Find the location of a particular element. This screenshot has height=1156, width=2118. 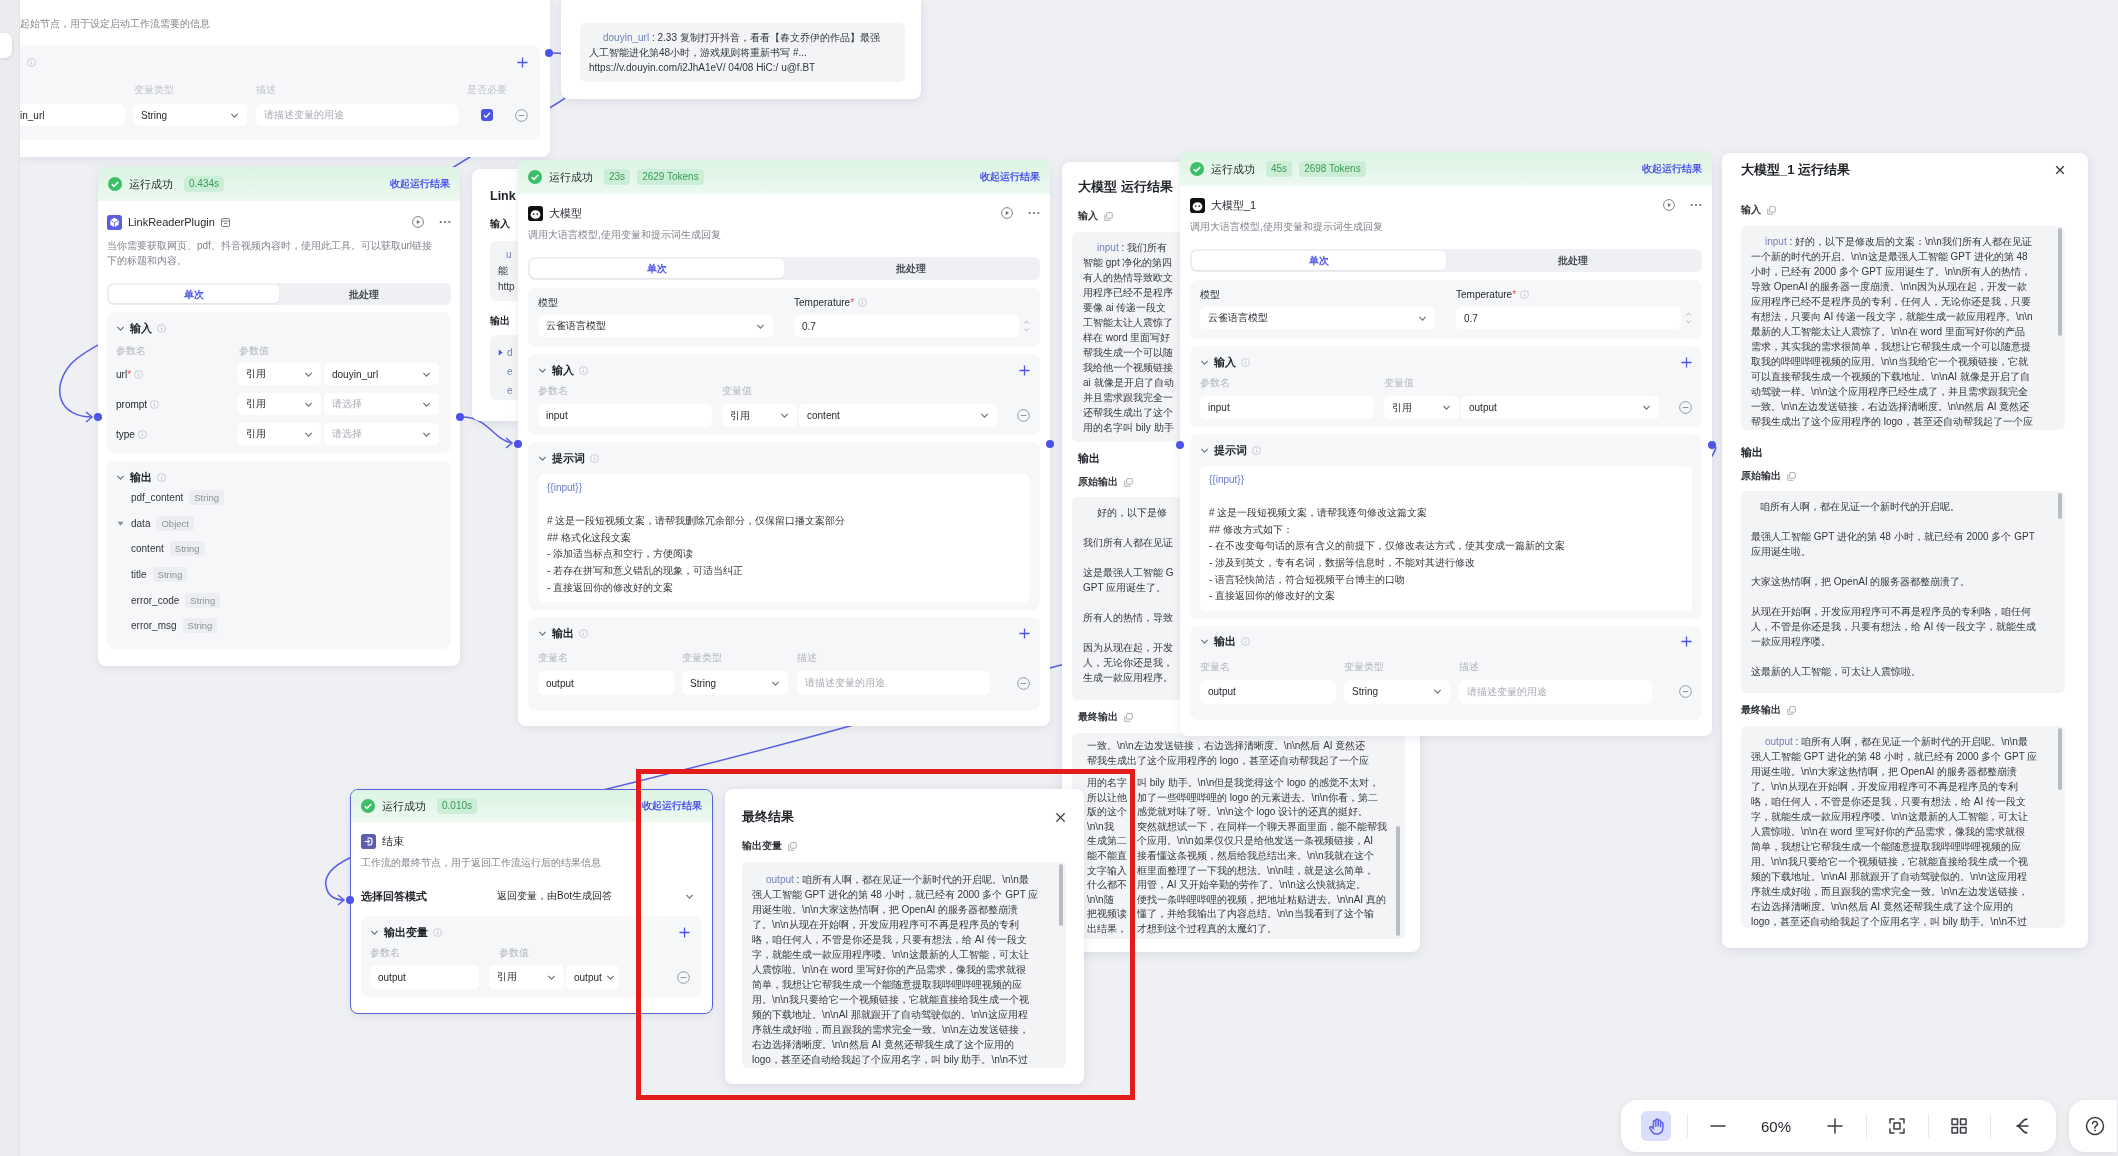

node-description: 起始节点，用于设定启动工作流需要的信息 is located at coordinates (115, 24).